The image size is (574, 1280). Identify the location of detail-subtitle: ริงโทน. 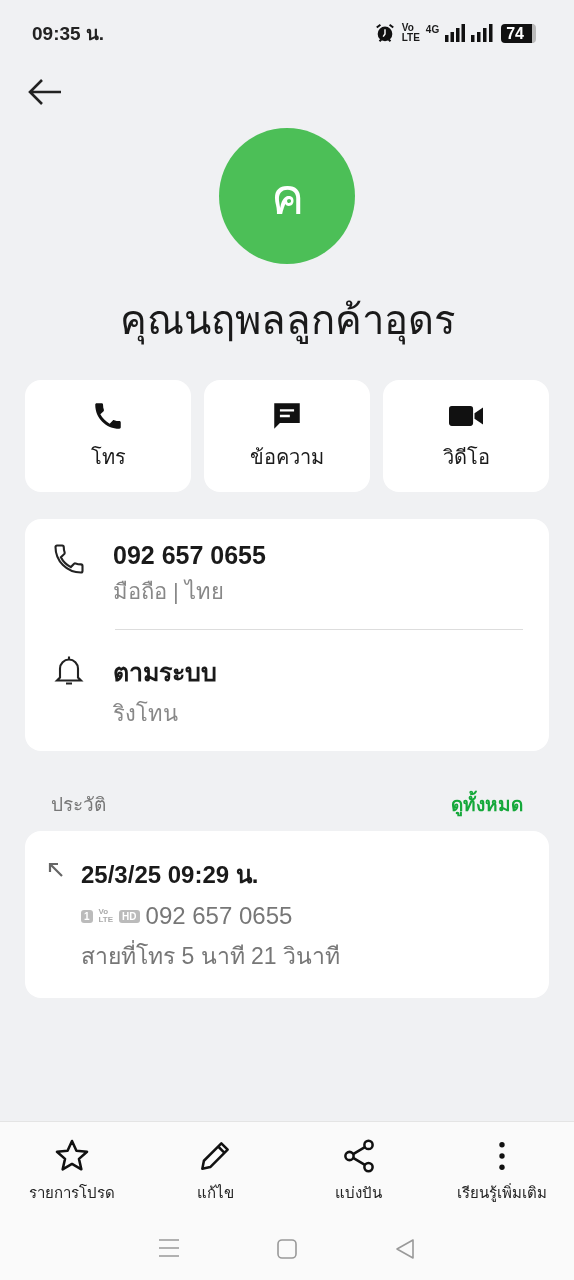
(146, 714).